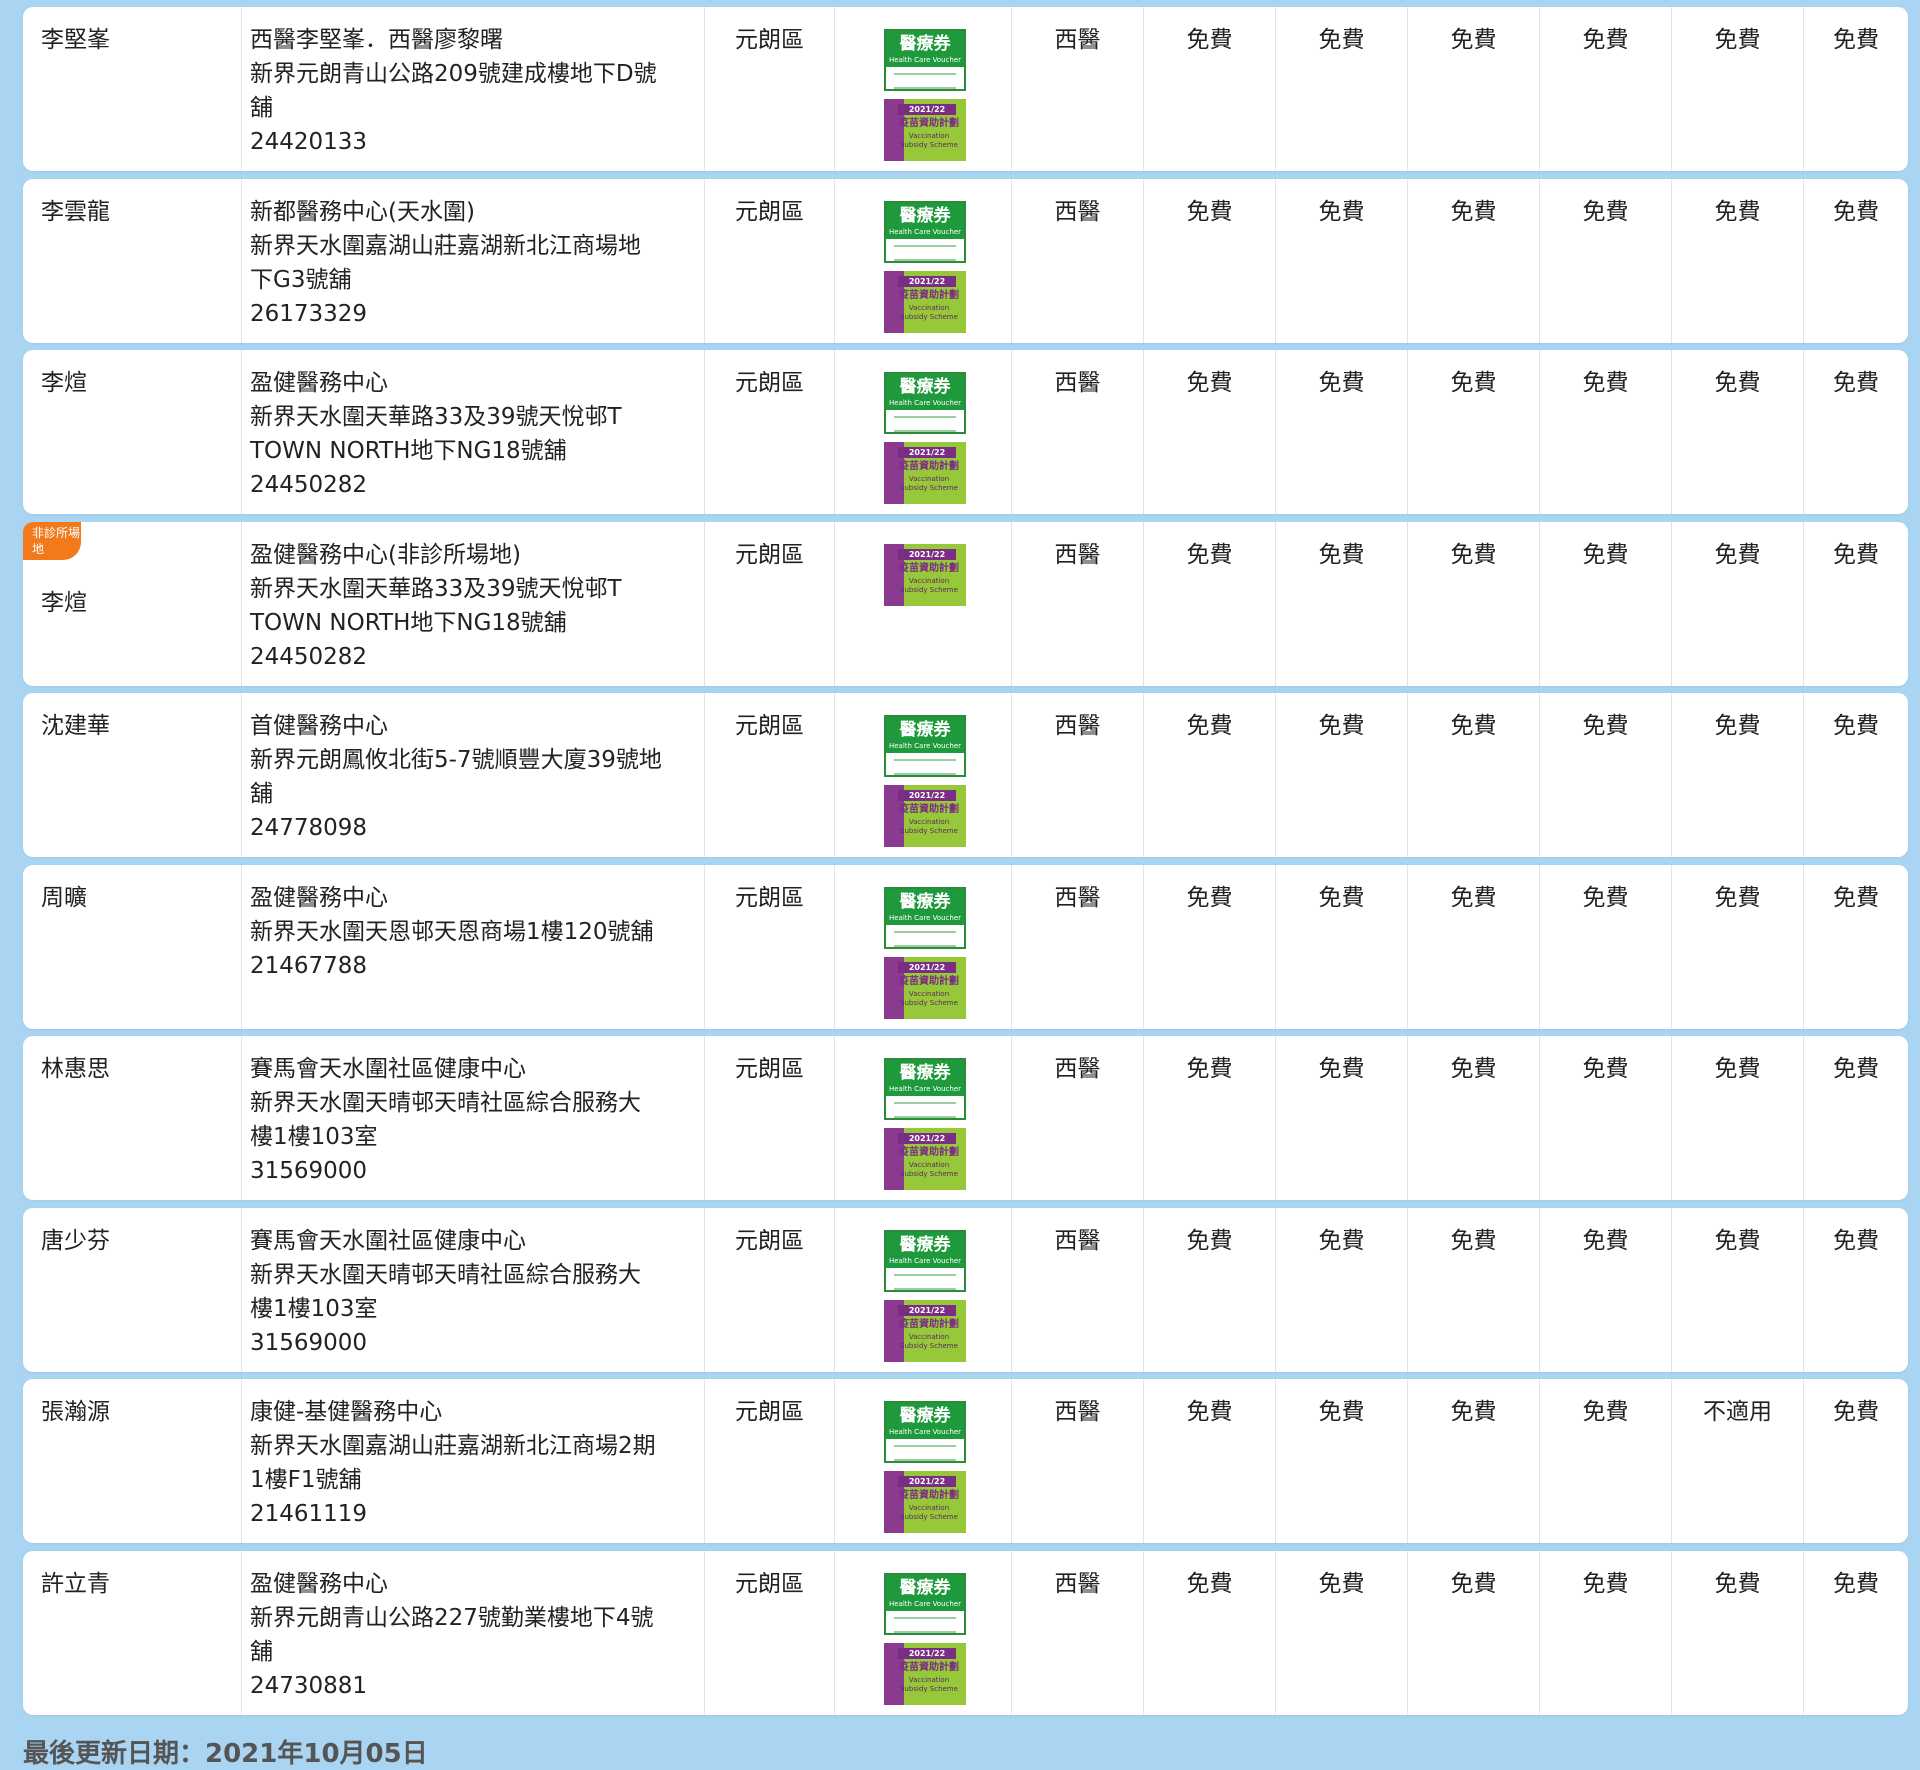  Describe the element at coordinates (925, 938) in the screenshot. I see `hcv-lines` at that location.